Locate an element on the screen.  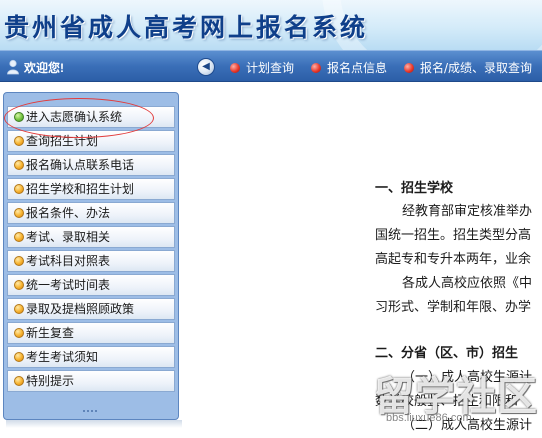
sidebar-item-query-plan: 查询招生计划 is located at coordinates (91, 141).